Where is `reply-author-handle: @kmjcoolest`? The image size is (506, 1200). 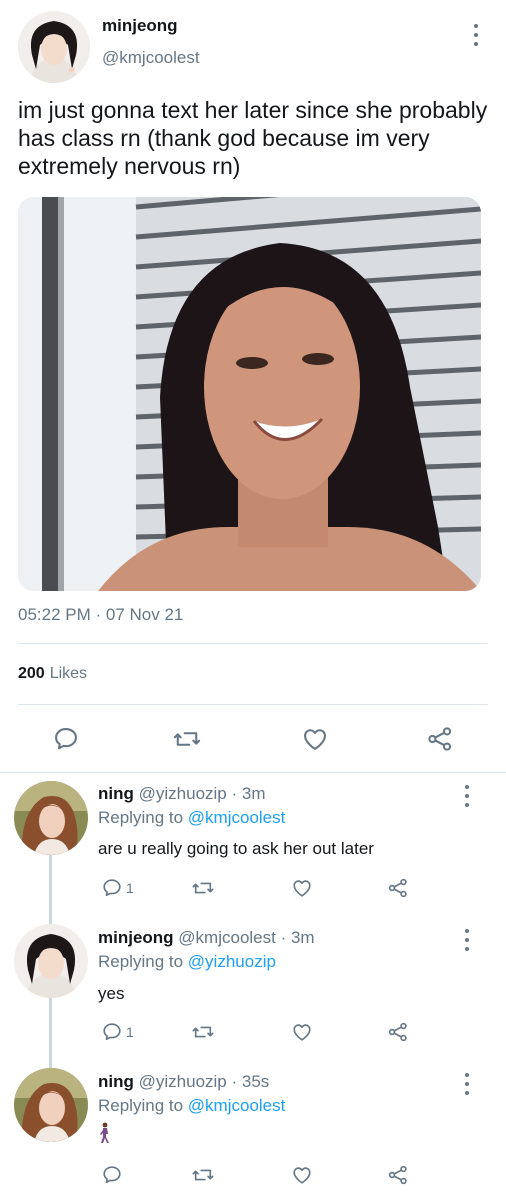
reply-author-handle: @kmjcoolest is located at coordinates (227, 937).